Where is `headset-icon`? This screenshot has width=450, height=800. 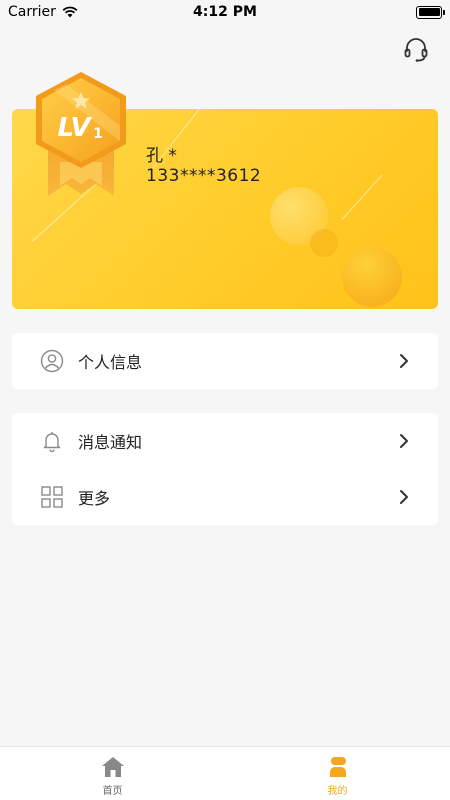
headset-icon is located at coordinates (416, 50).